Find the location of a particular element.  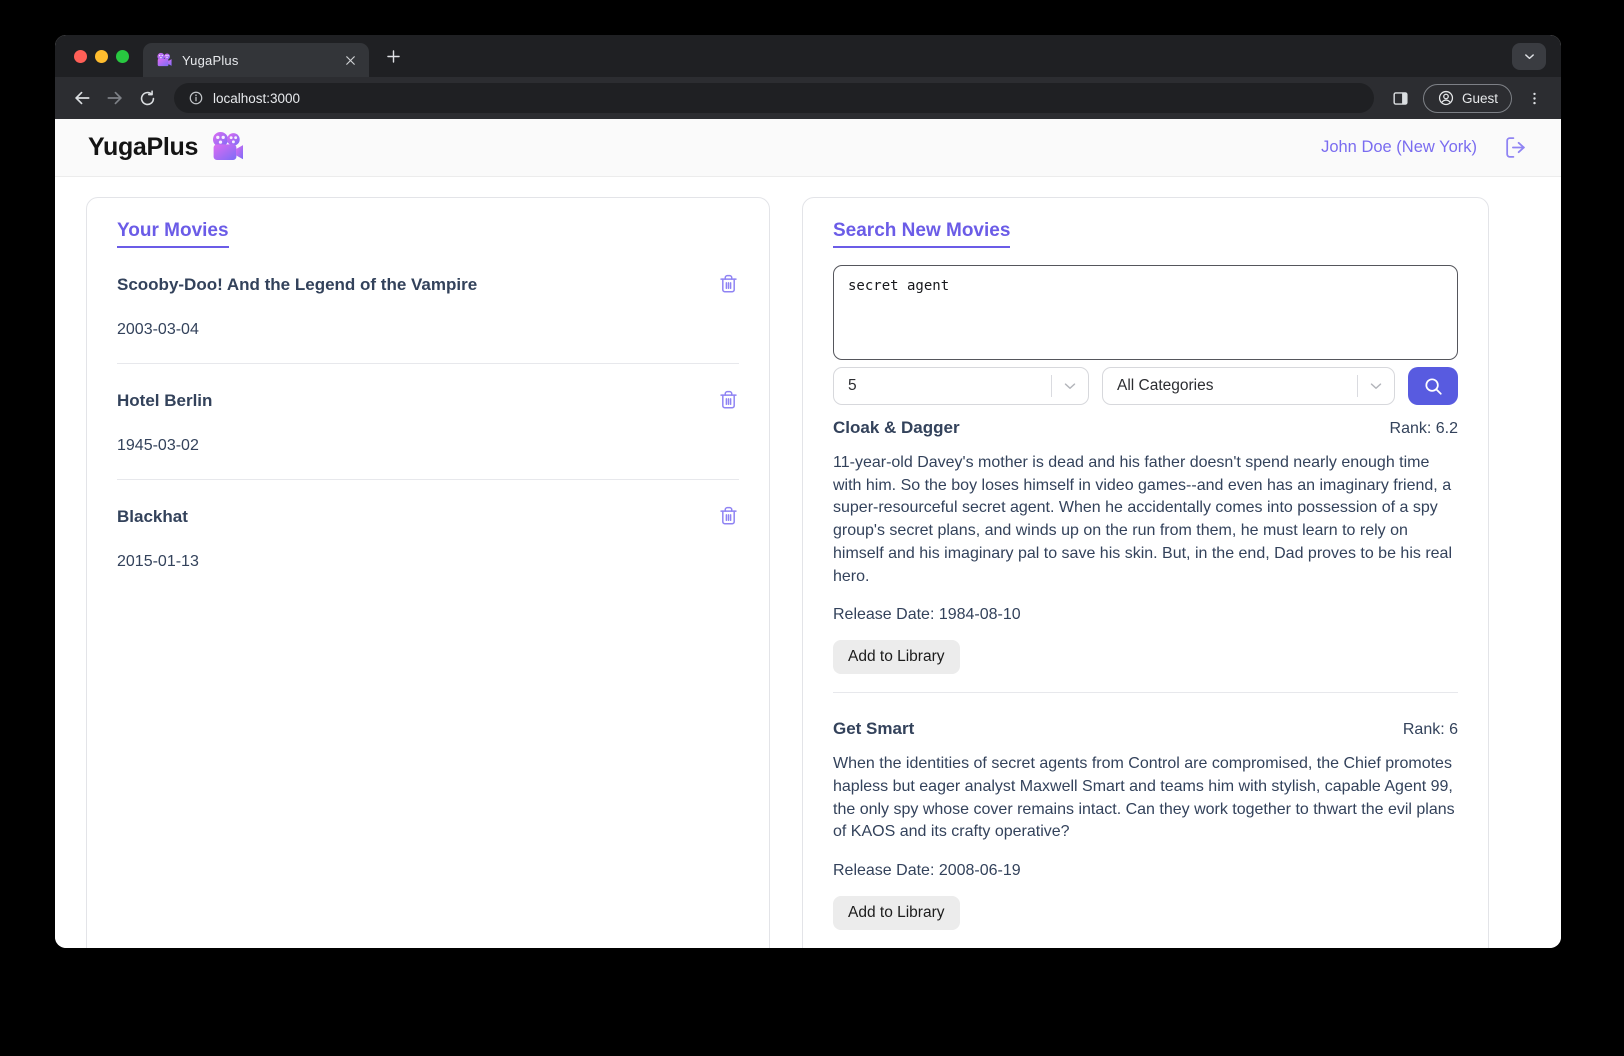

result-title: Get Smart is located at coordinates (874, 729).